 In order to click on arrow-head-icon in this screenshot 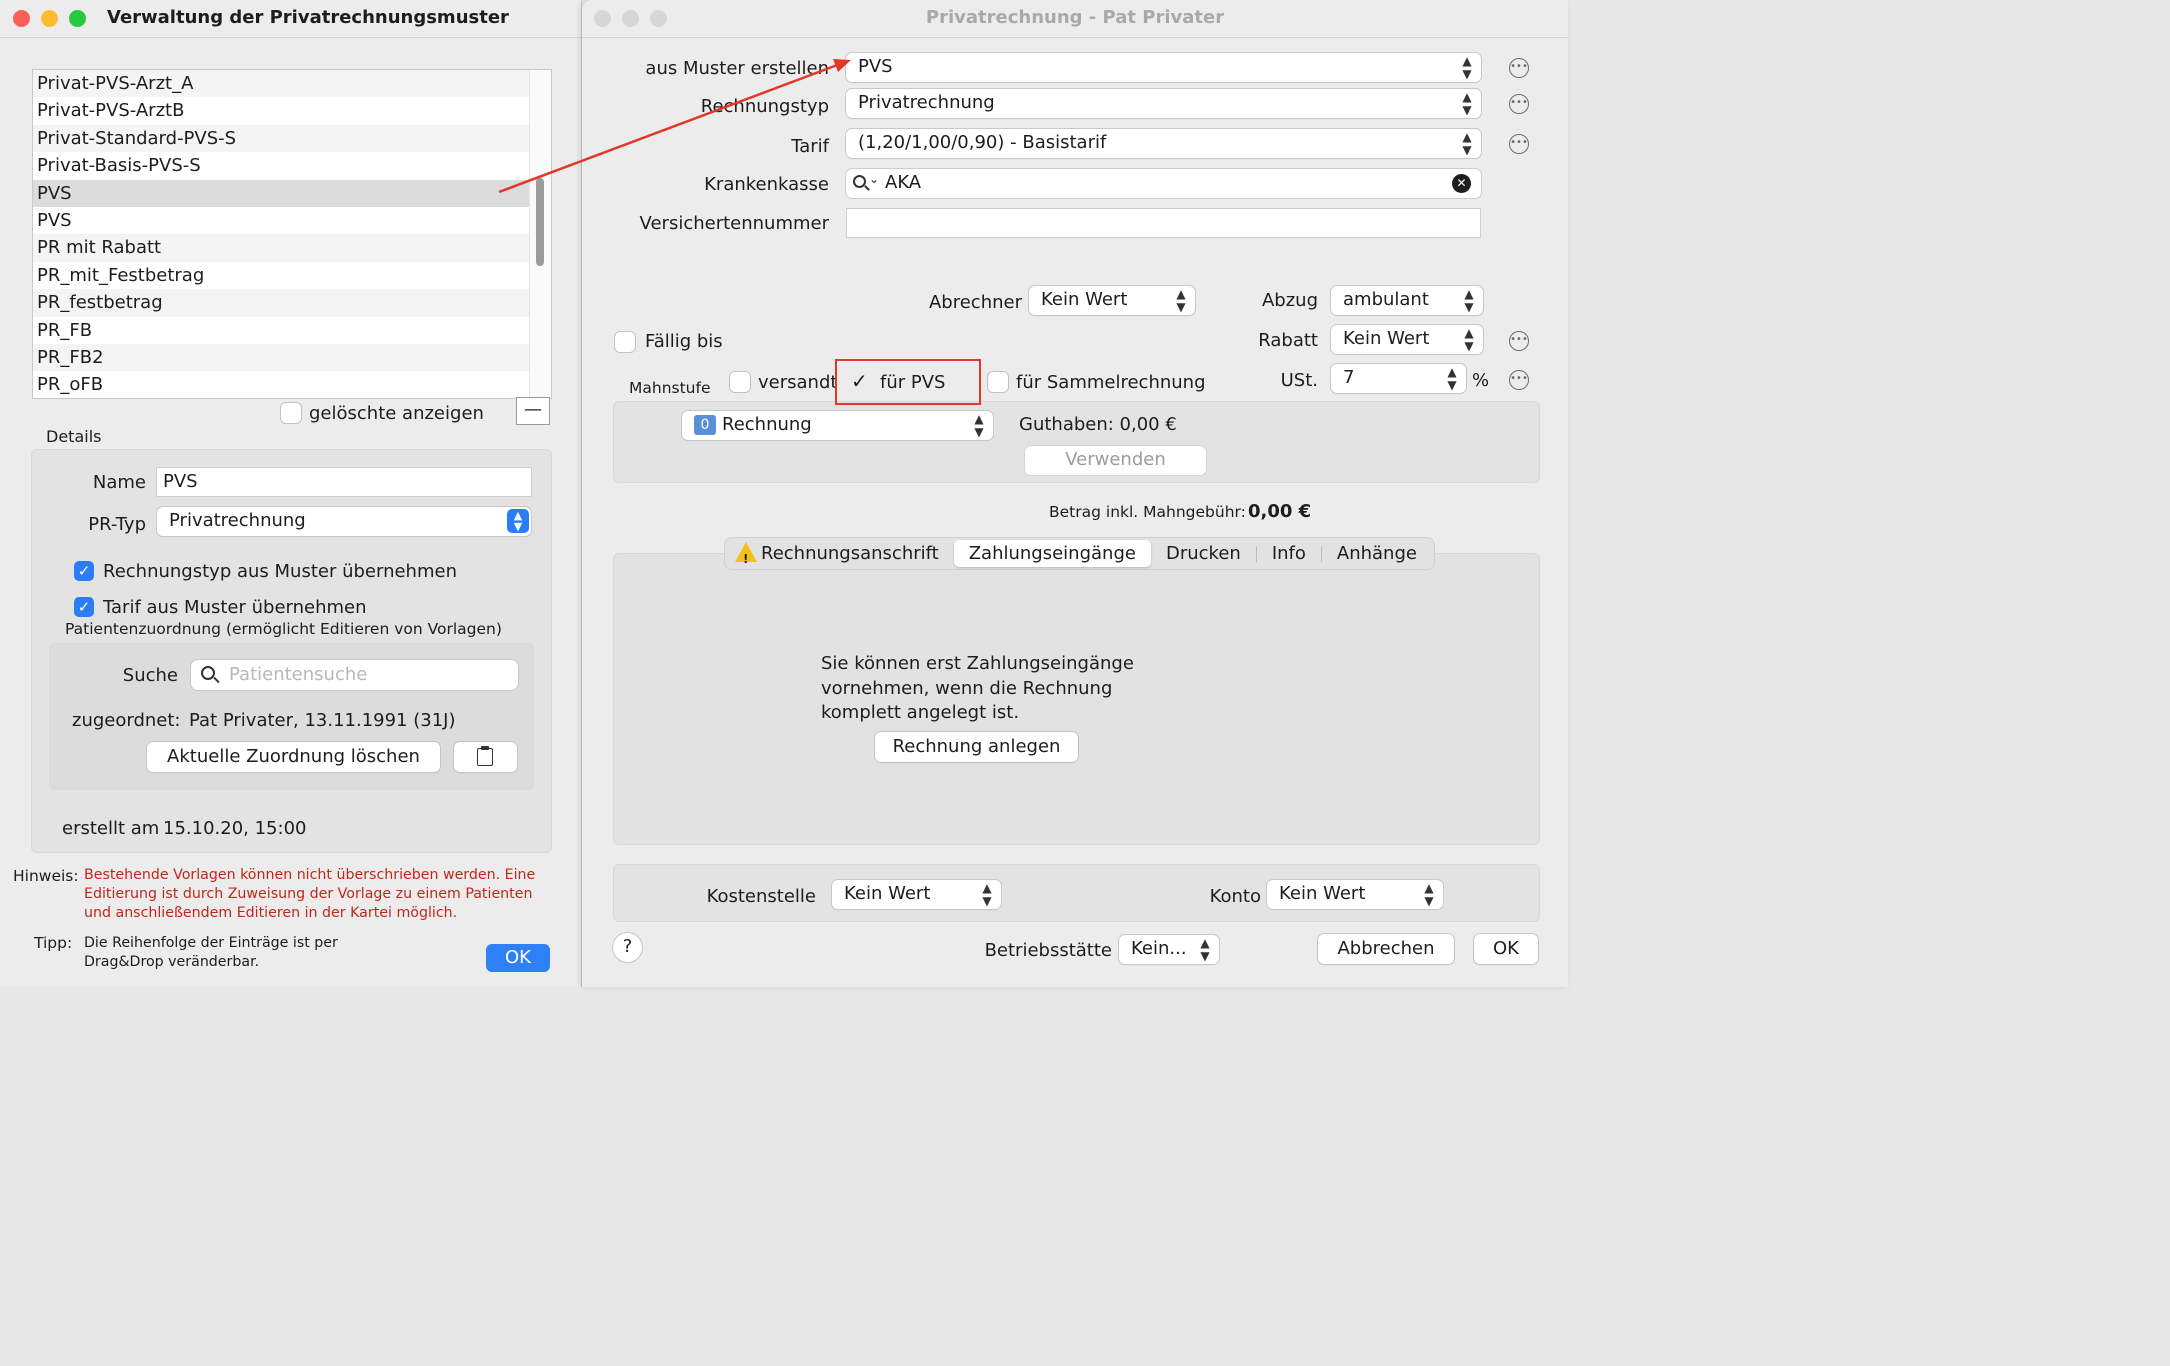, I will do `click(842, 65)`.